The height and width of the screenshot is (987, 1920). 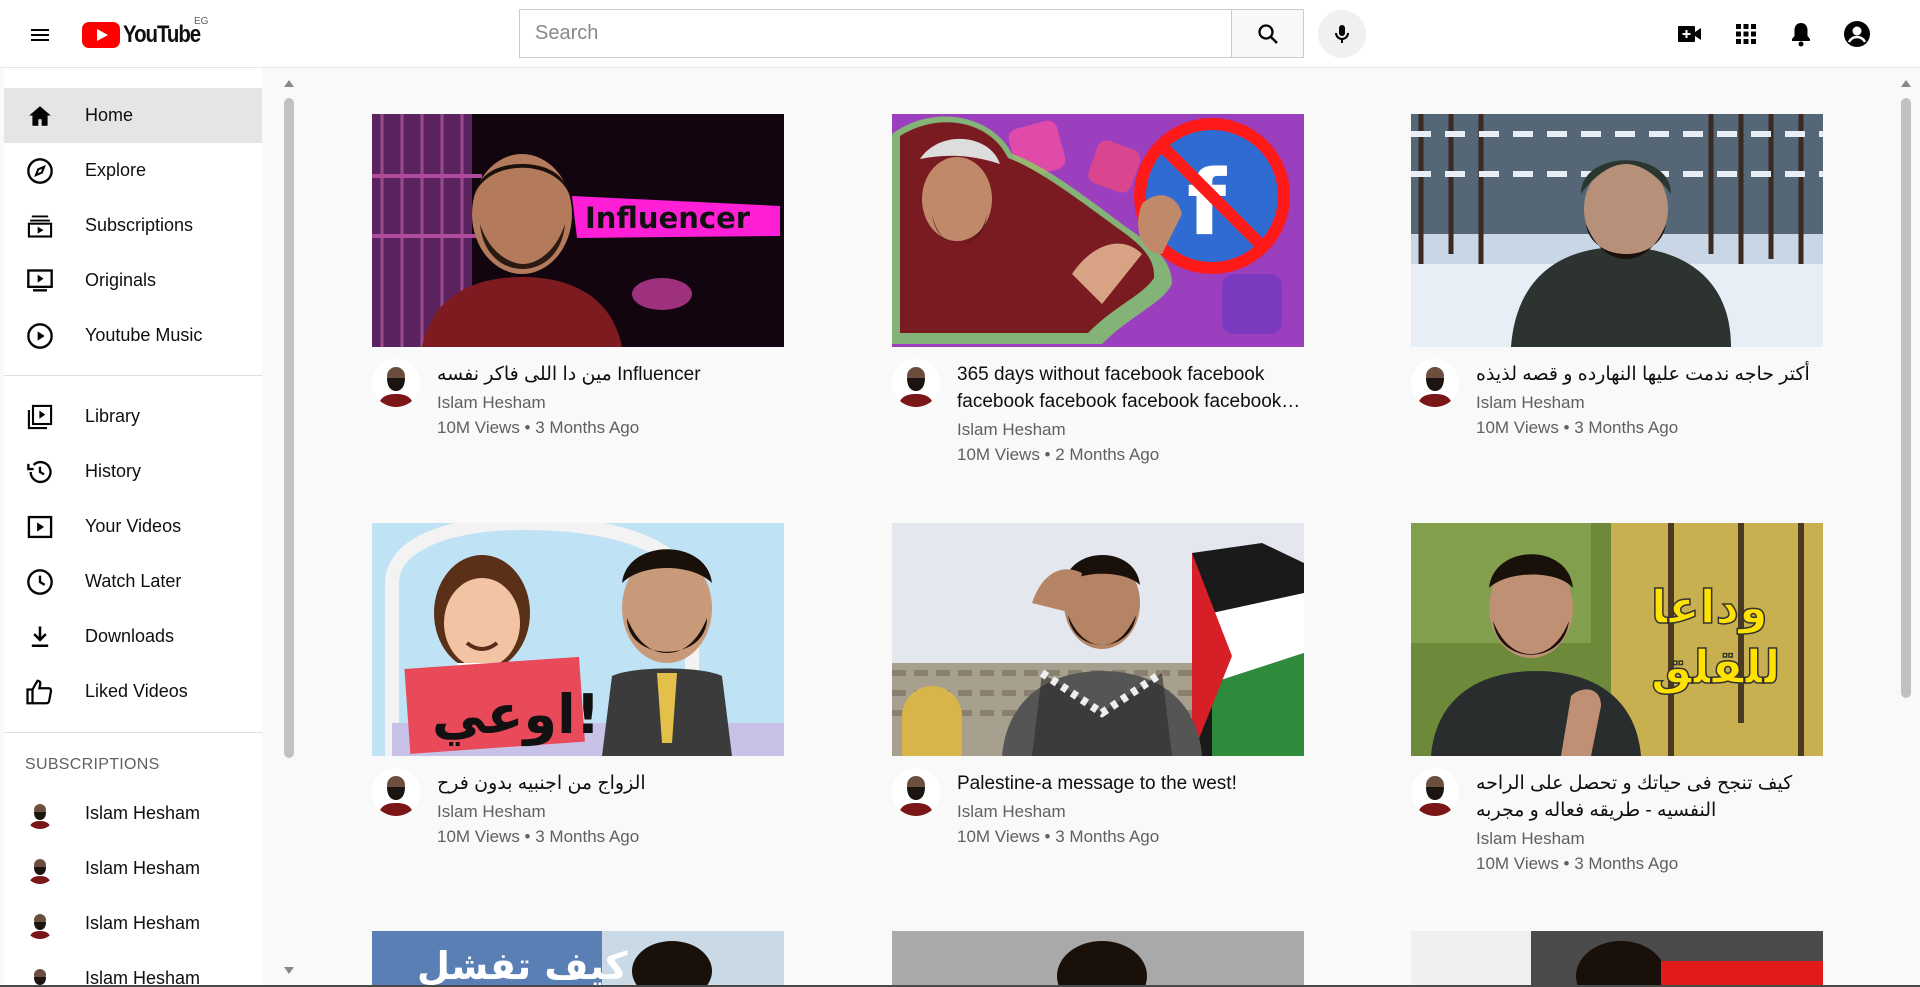 What do you see at coordinates (109, 115) in the screenshot?
I see `sidebar-item-label: Home` at bounding box center [109, 115].